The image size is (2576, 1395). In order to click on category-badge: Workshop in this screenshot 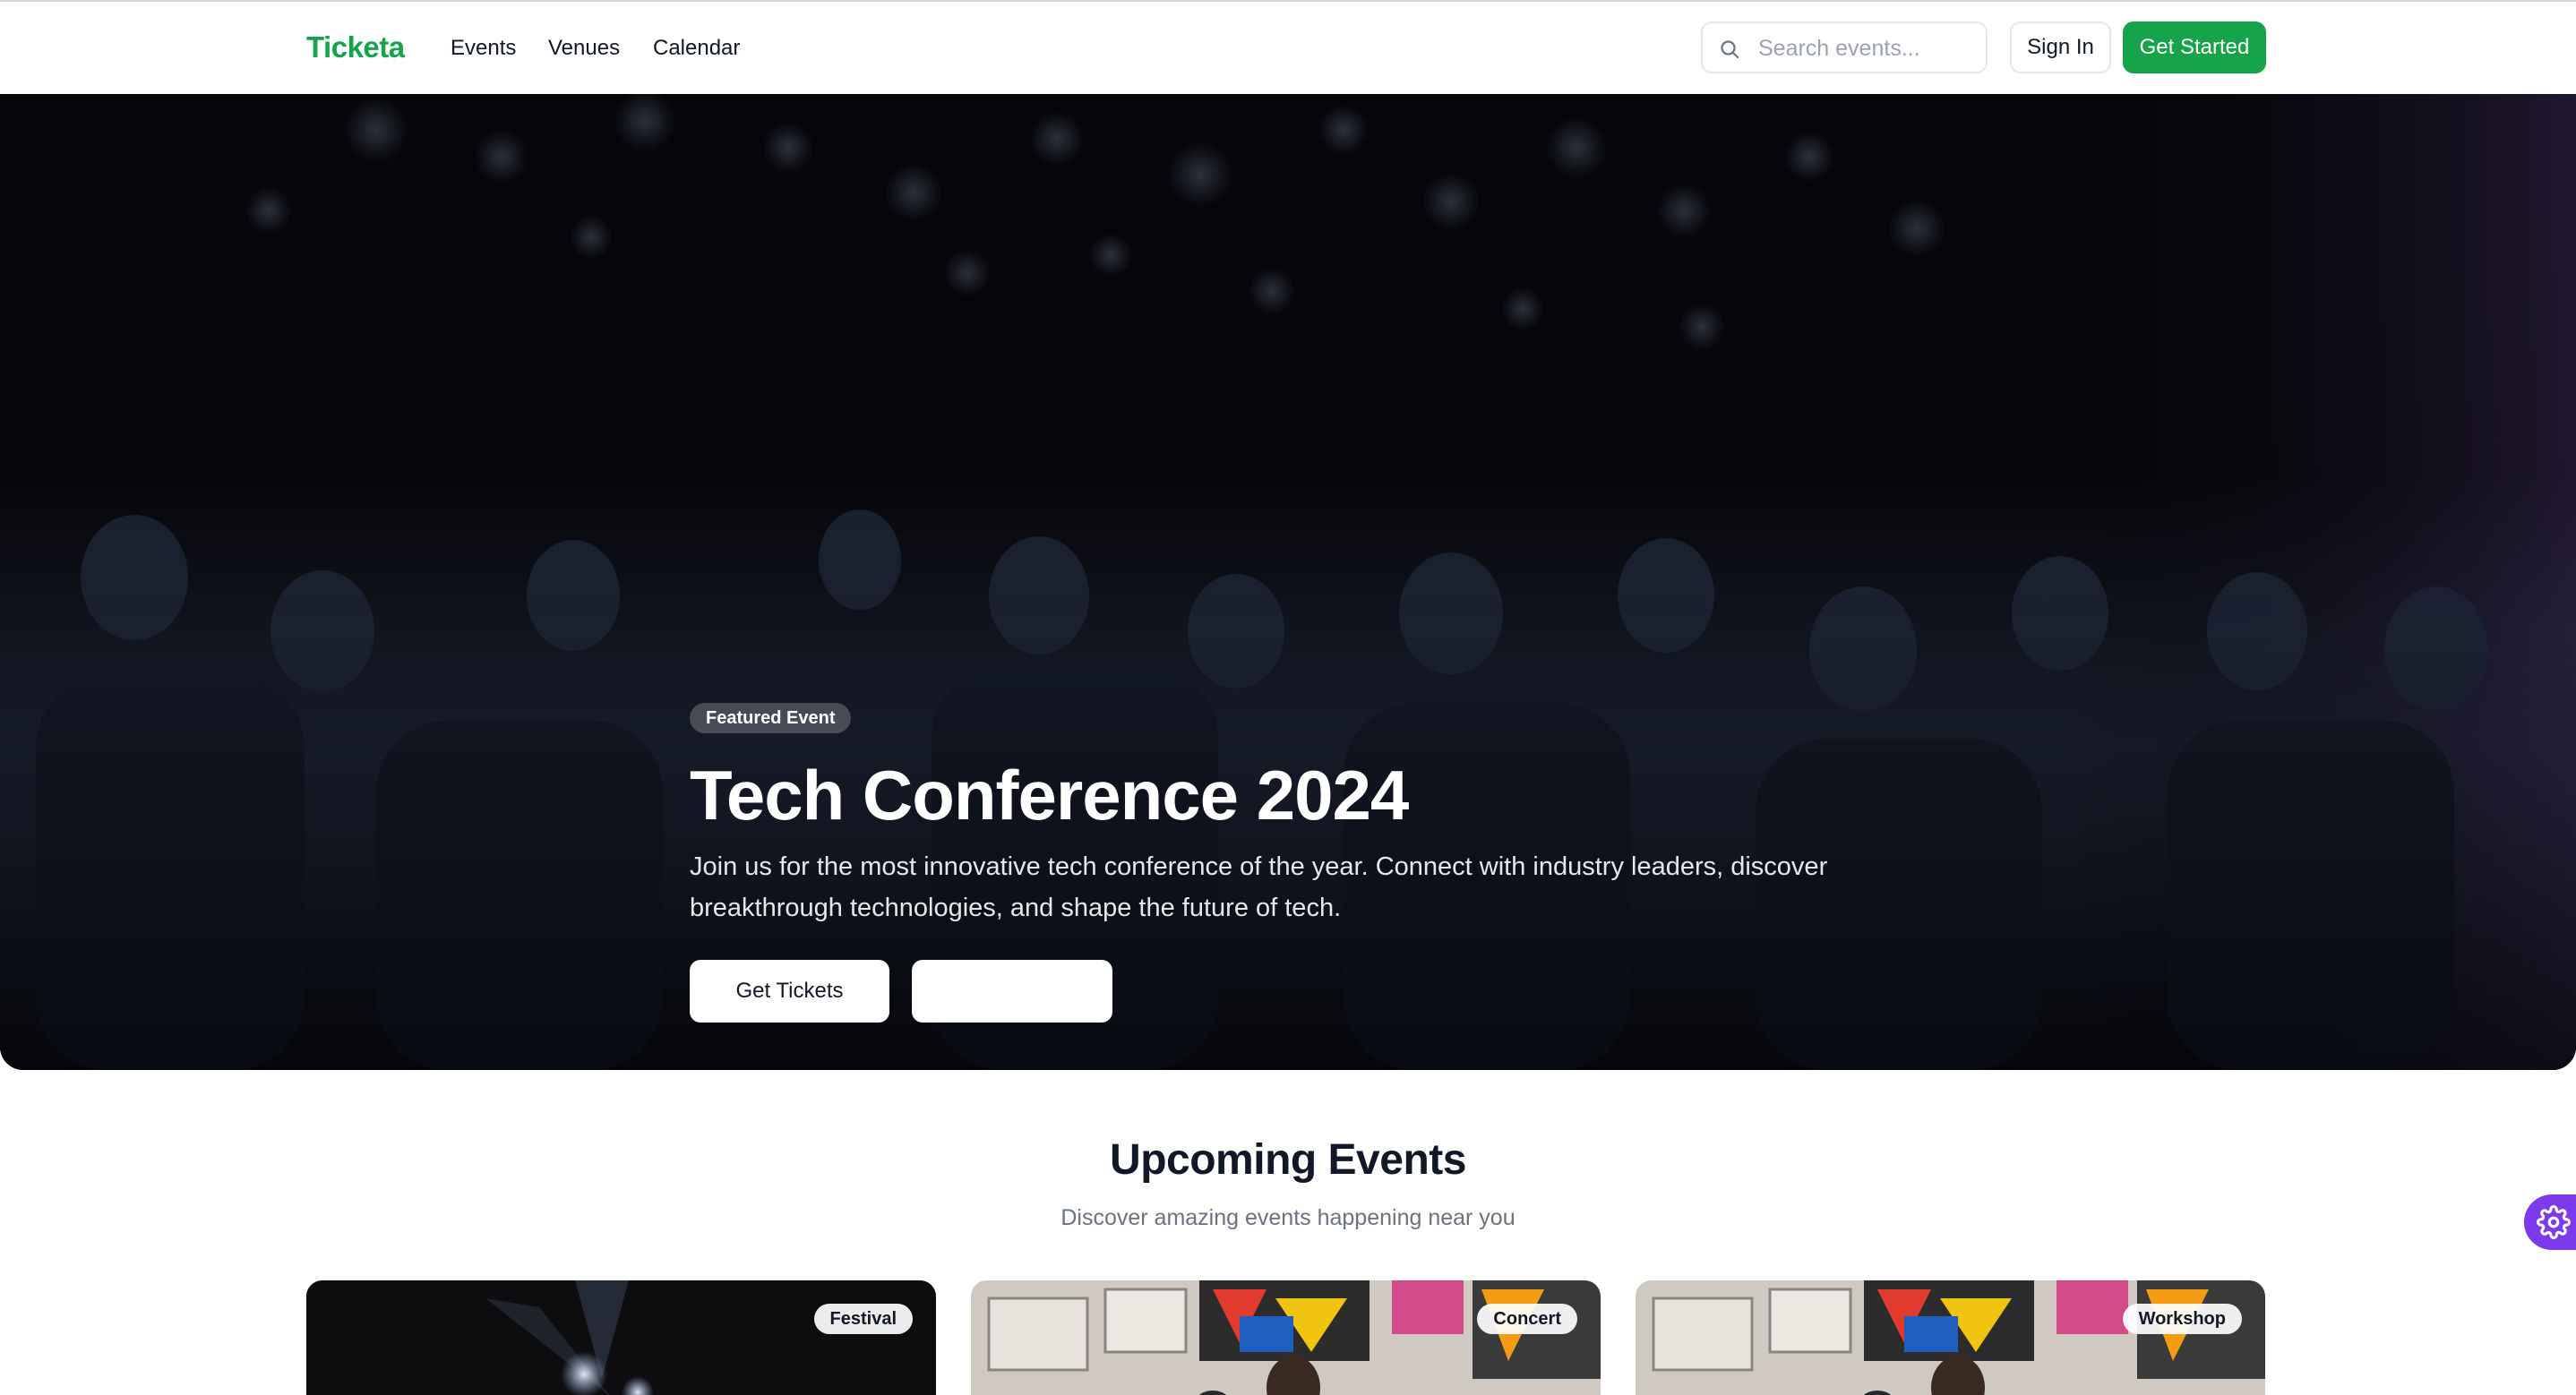, I will do `click(2182, 1319)`.